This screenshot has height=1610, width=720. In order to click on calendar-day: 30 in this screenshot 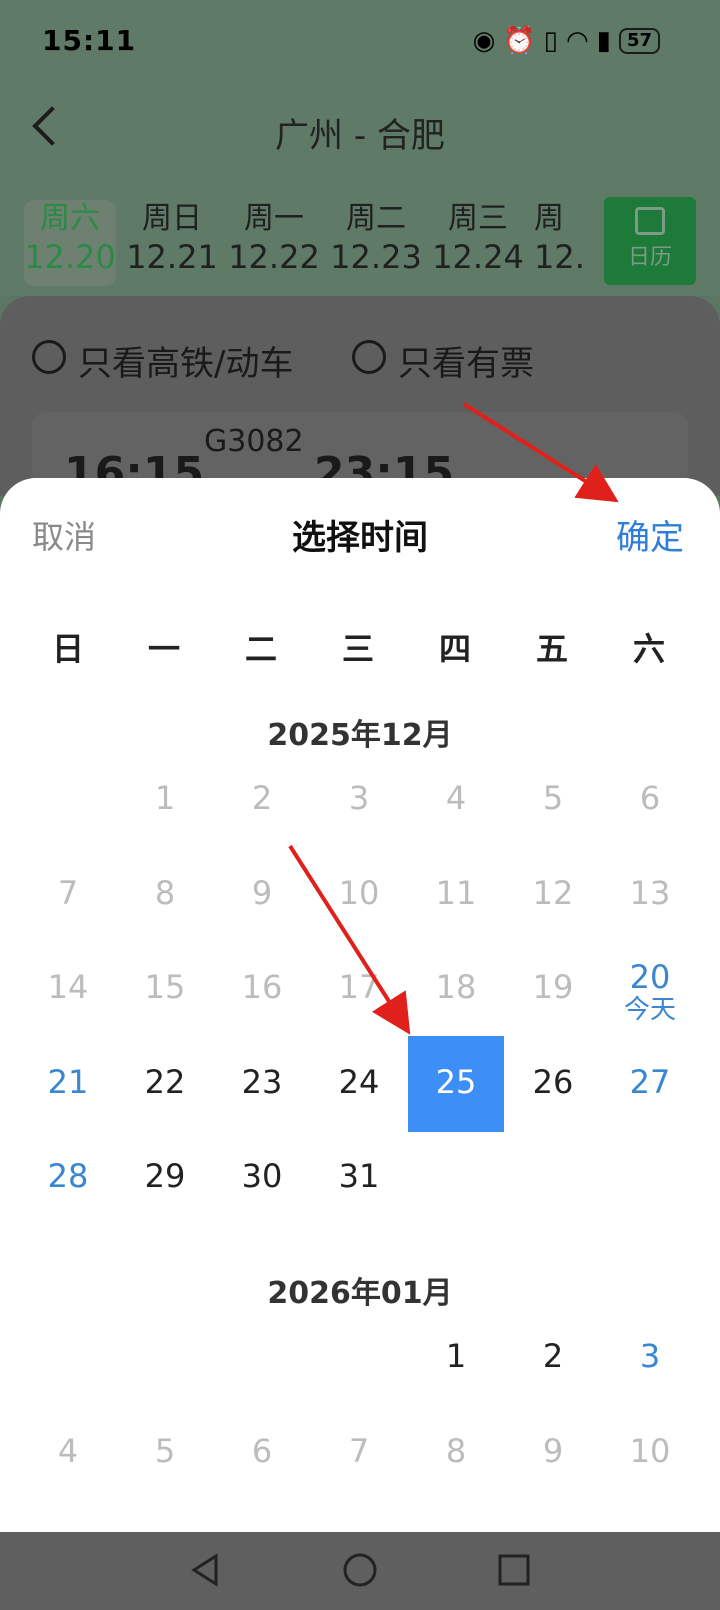, I will do `click(262, 1178)`.